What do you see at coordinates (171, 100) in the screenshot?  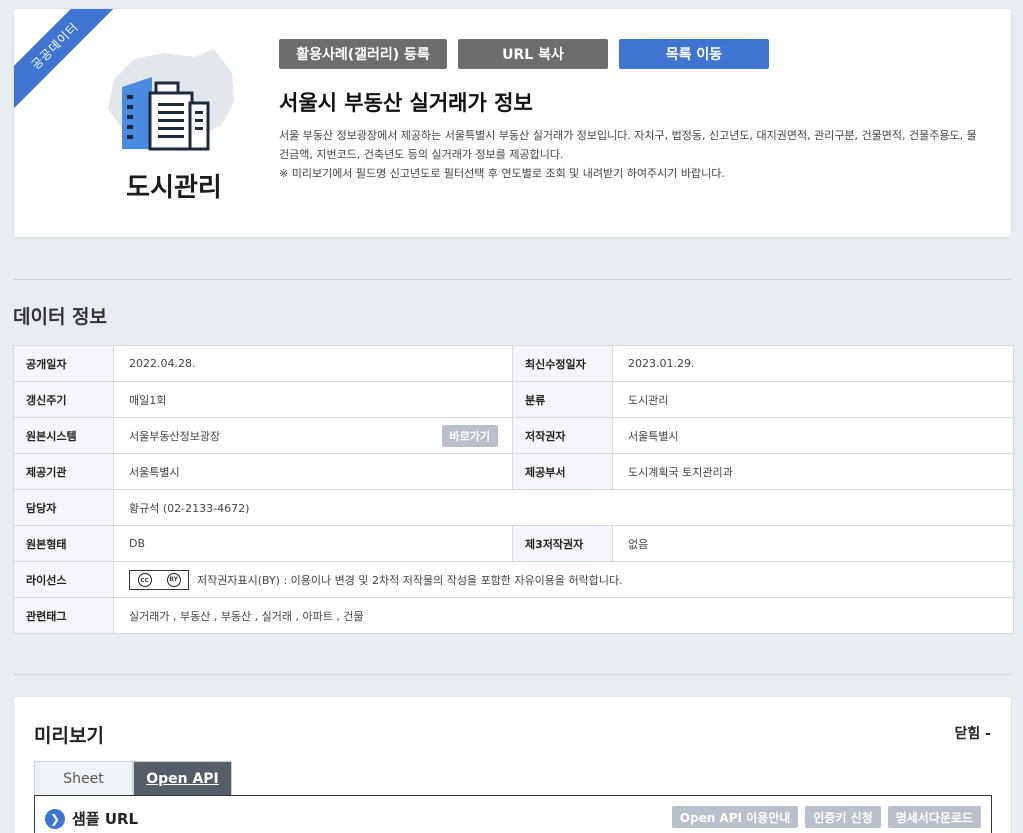 I see `city-buildings-icon` at bounding box center [171, 100].